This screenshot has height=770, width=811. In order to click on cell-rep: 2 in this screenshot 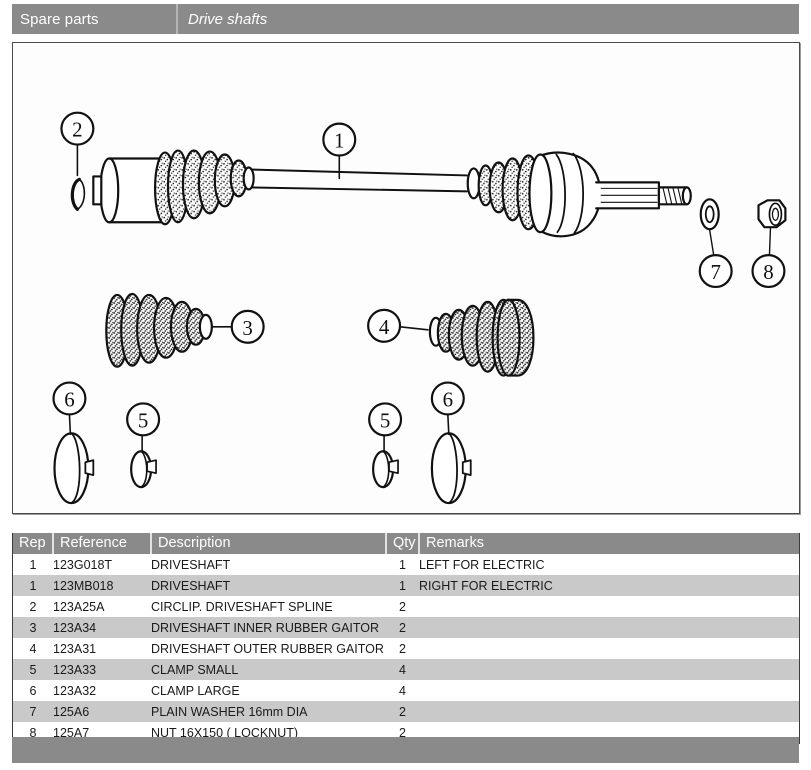, I will do `click(33, 606)`.